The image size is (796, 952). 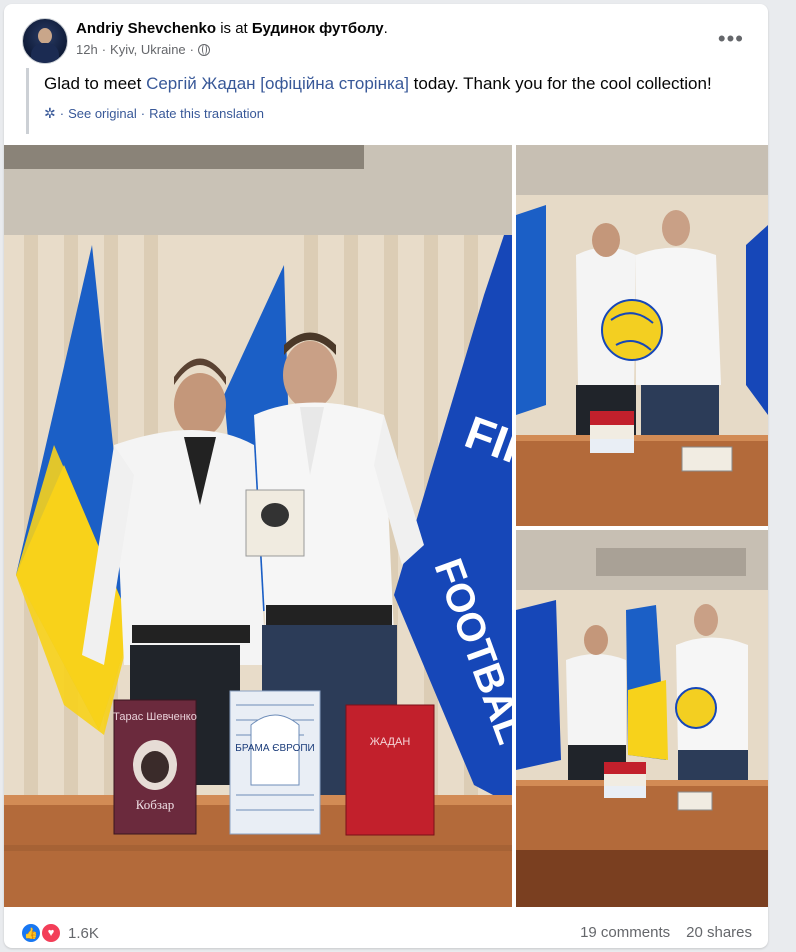 What do you see at coordinates (62, 113) in the screenshot?
I see `translate-sep-0: ·` at bounding box center [62, 113].